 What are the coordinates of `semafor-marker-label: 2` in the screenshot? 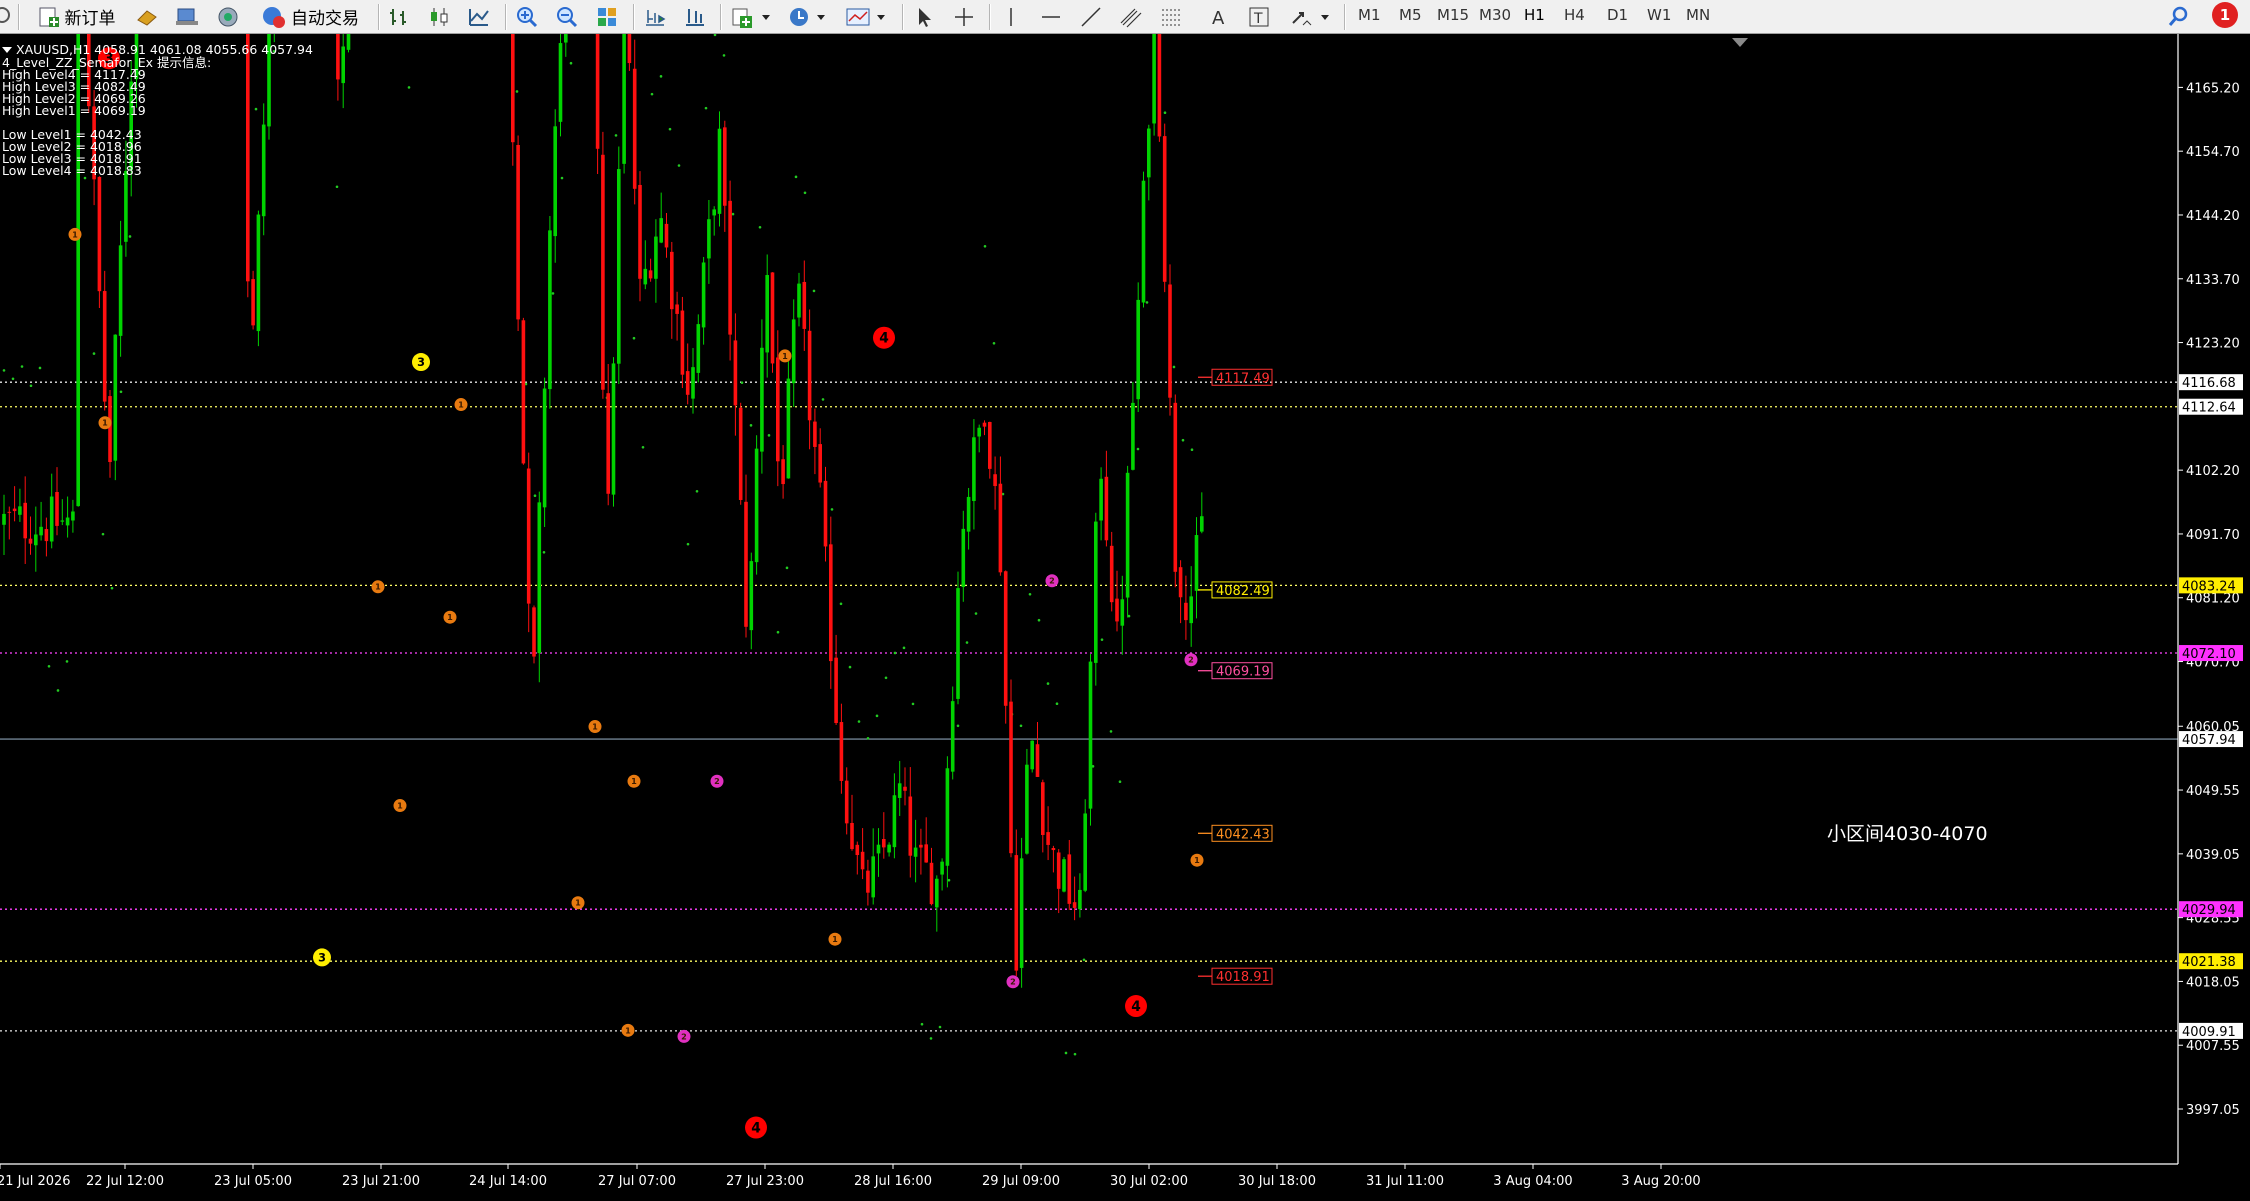 It's located at (684, 1036).